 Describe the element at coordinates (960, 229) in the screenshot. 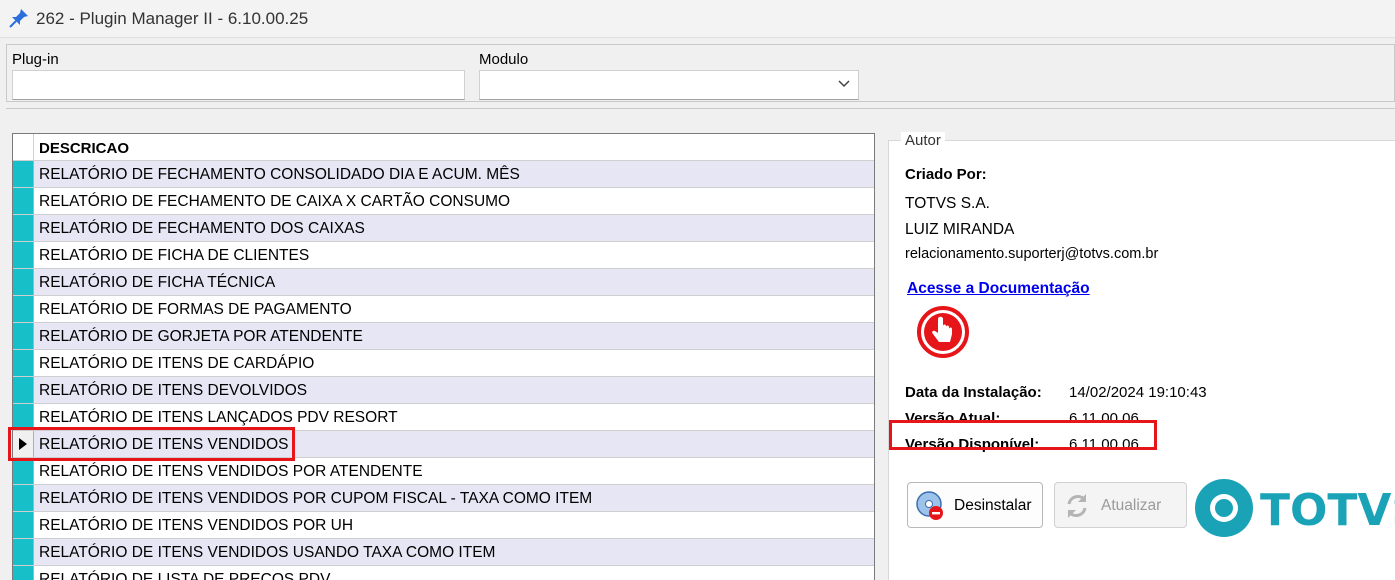

I see `author-name: LUIZ MIRANDA` at that location.